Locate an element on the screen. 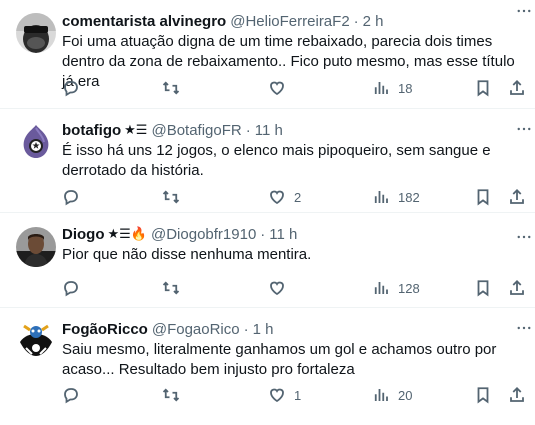 This screenshot has height=425, width=535. like-button: 1 is located at coordinates (284, 395).